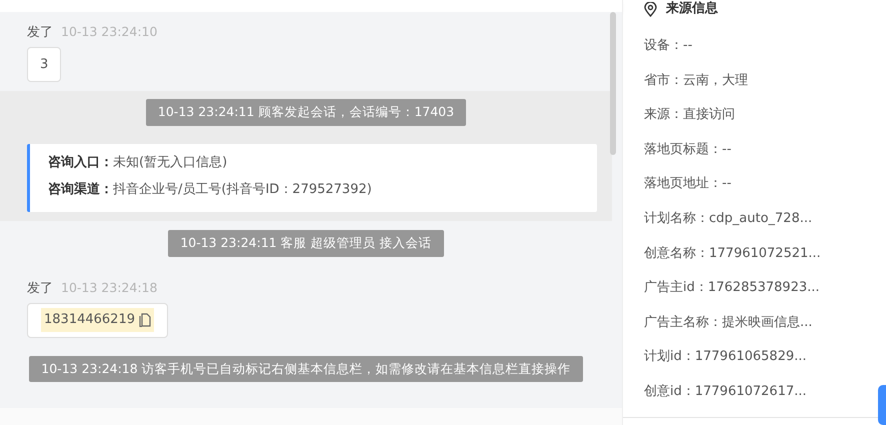 This screenshot has width=886, height=425. What do you see at coordinates (306, 369) in the screenshot?
I see `system-notice: 10-13 23:24:18 访客手机号已自动标记右侧基本信息栏，如需修改请在基本信息栏直接操作` at bounding box center [306, 369].